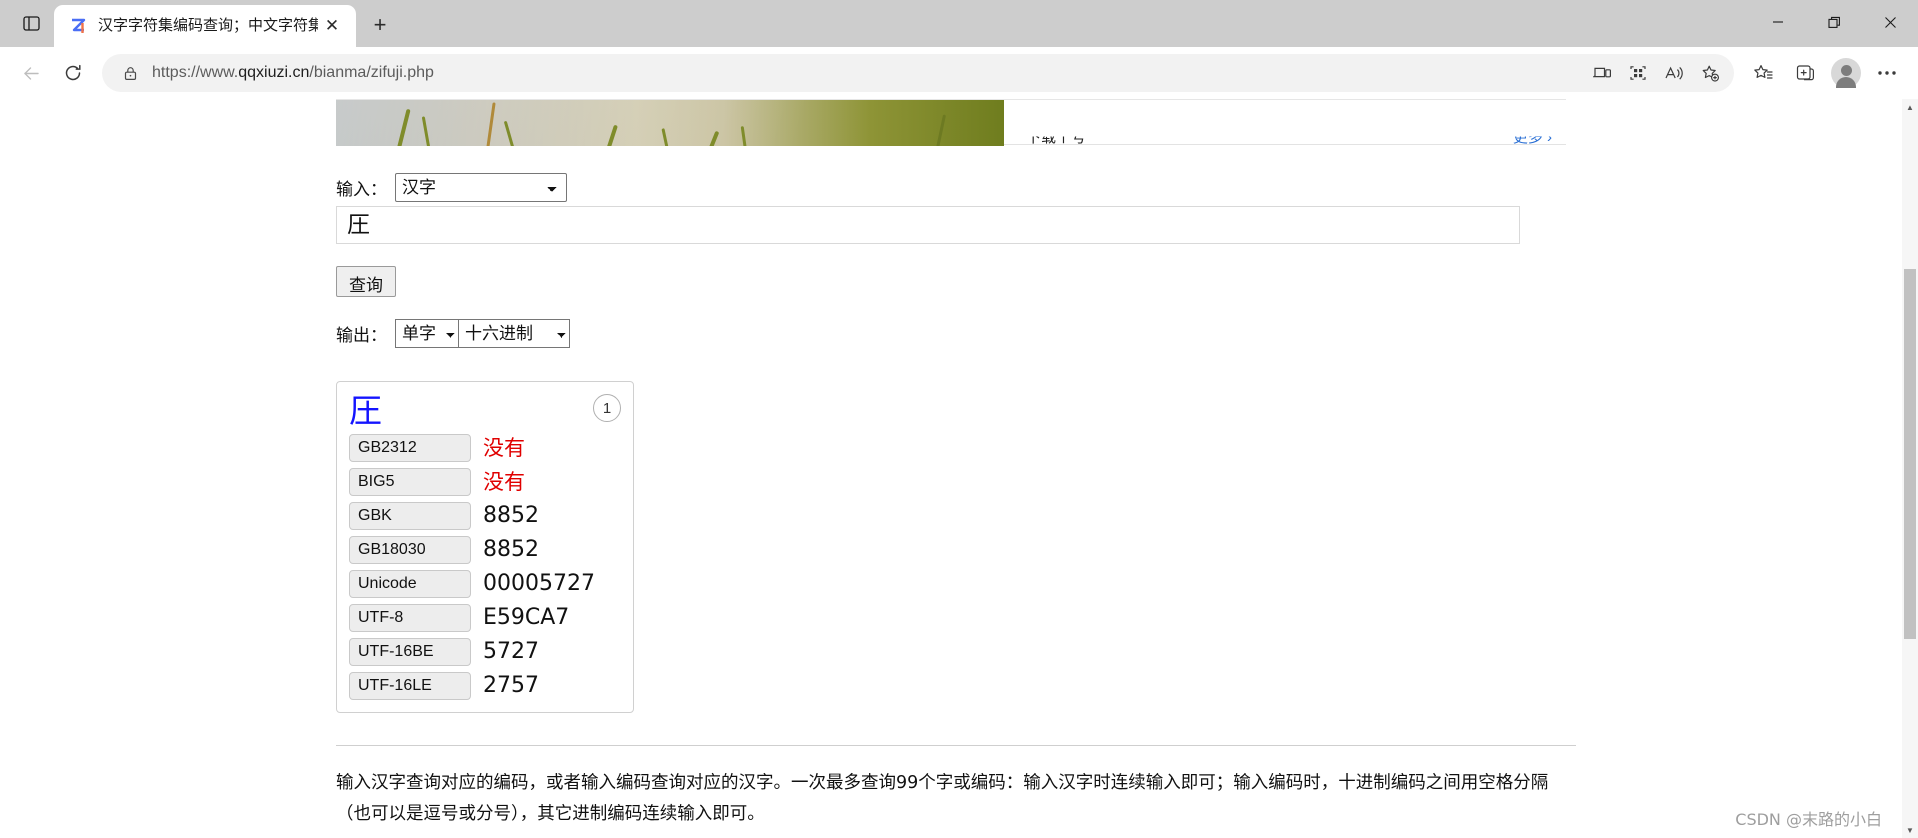 This screenshot has height=838, width=1918. What do you see at coordinates (410, 516) in the screenshot?
I see `encoding-name: GBK` at bounding box center [410, 516].